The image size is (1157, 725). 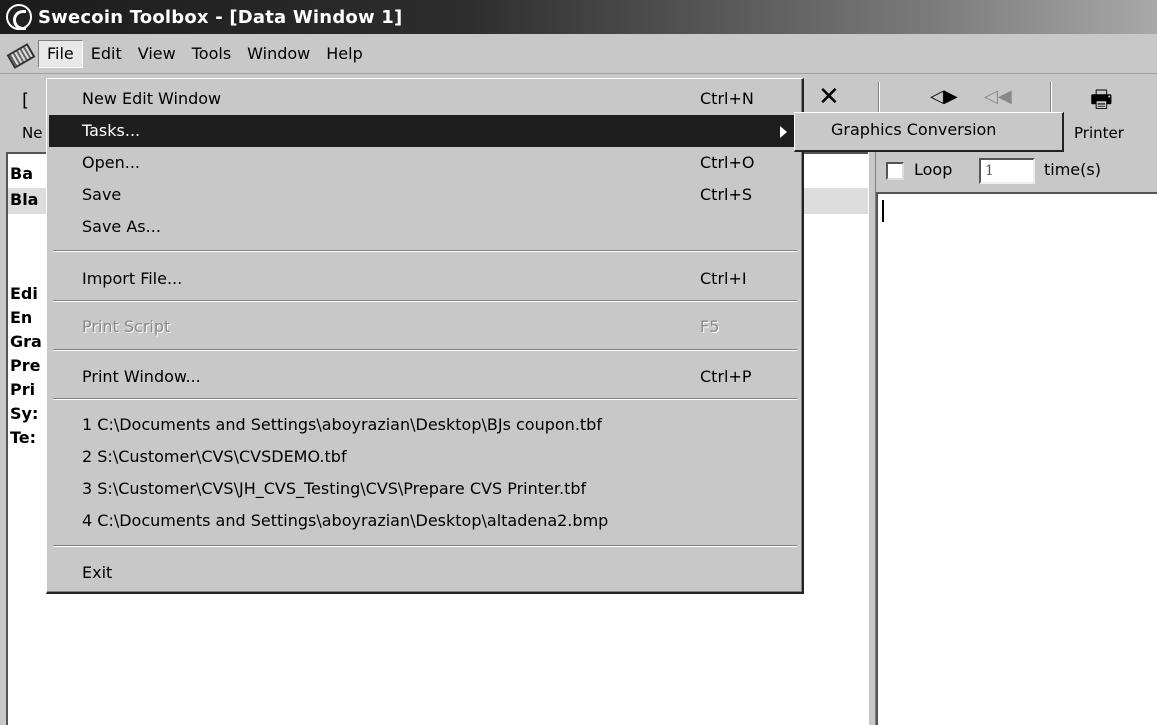 I want to click on list-item: Bla, so click(x=24, y=199).